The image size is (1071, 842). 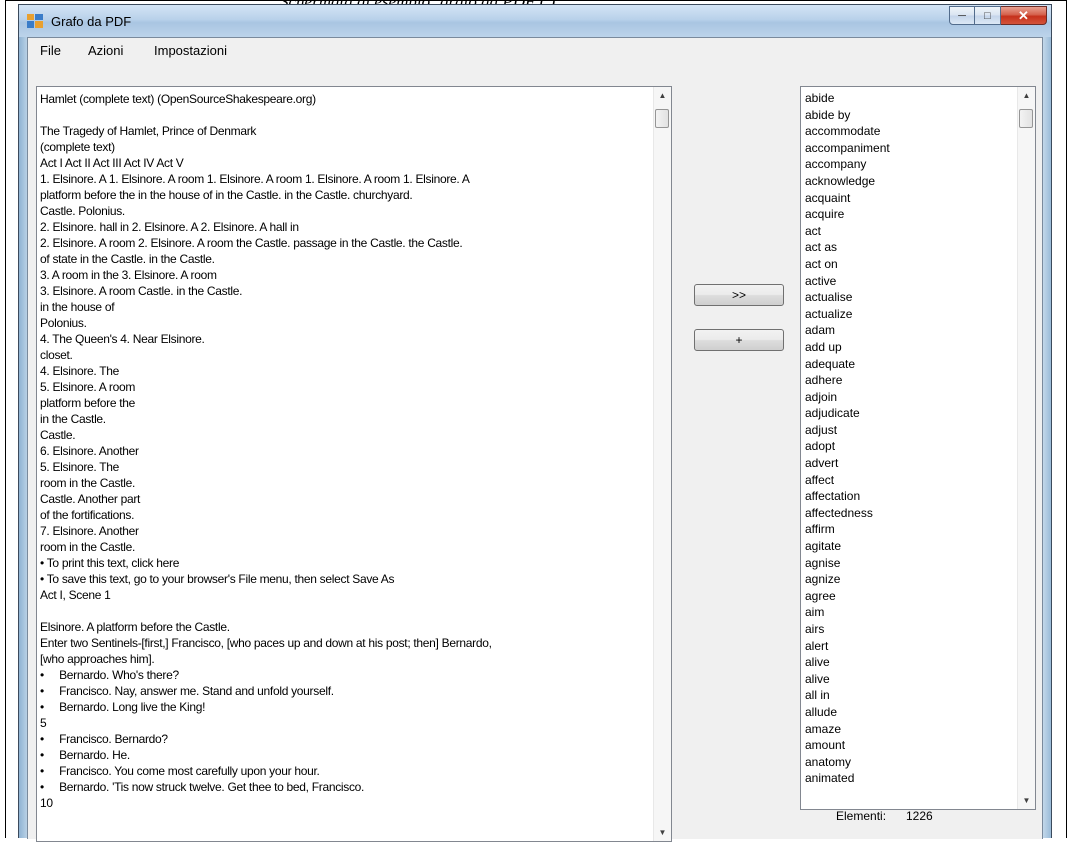 I want to click on minimize-button: ─, so click(x=962, y=15).